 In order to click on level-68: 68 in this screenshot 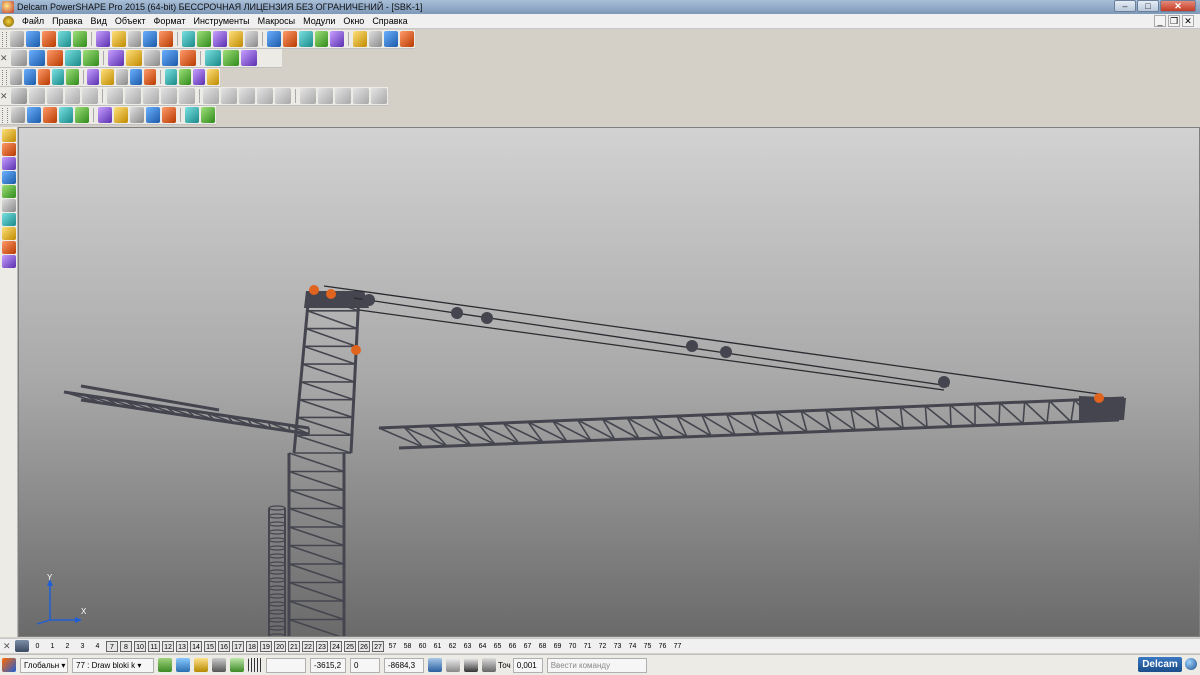, I will do `click(542, 646)`.